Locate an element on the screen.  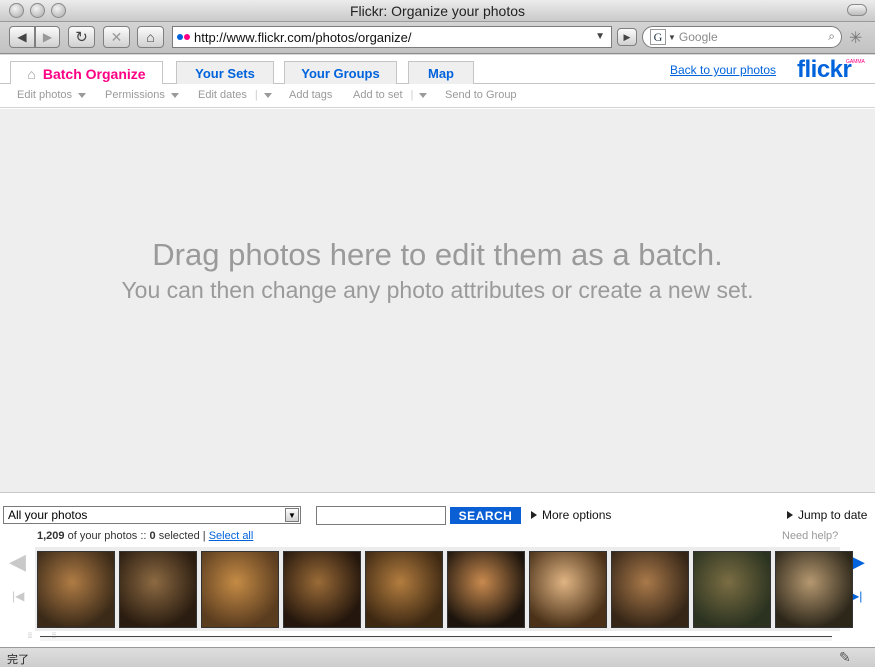
url-history-arrow-icon: ▼ is located at coordinates (600, 36).